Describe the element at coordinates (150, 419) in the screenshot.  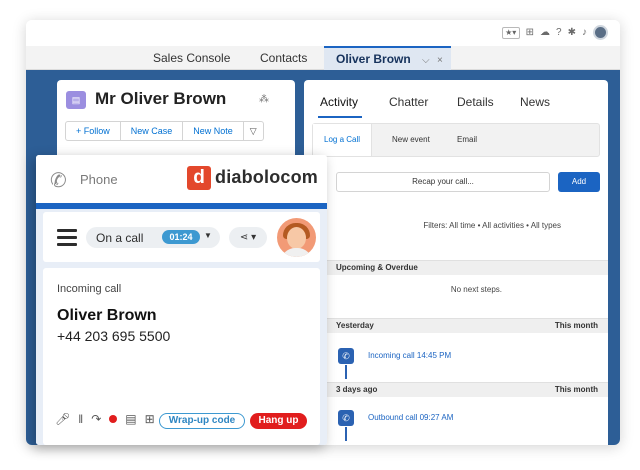
I see `keypad-icon: ⊞` at that location.